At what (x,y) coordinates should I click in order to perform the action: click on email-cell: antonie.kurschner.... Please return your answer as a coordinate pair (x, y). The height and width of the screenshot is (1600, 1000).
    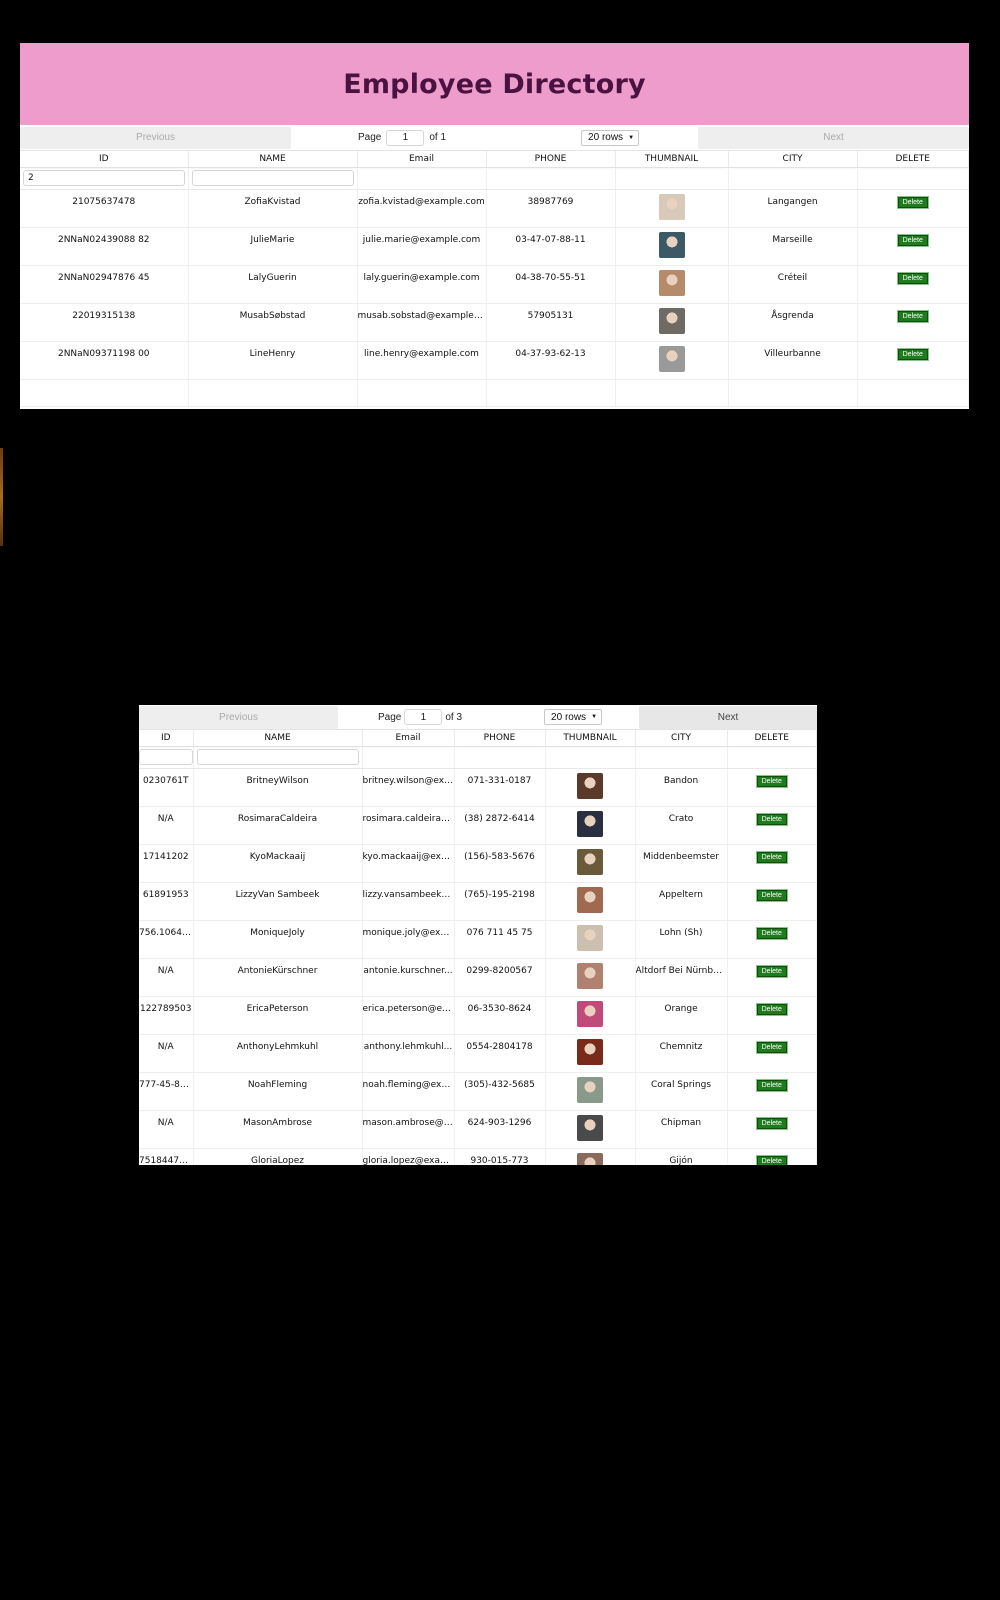
    Looking at the image, I should click on (408, 977).